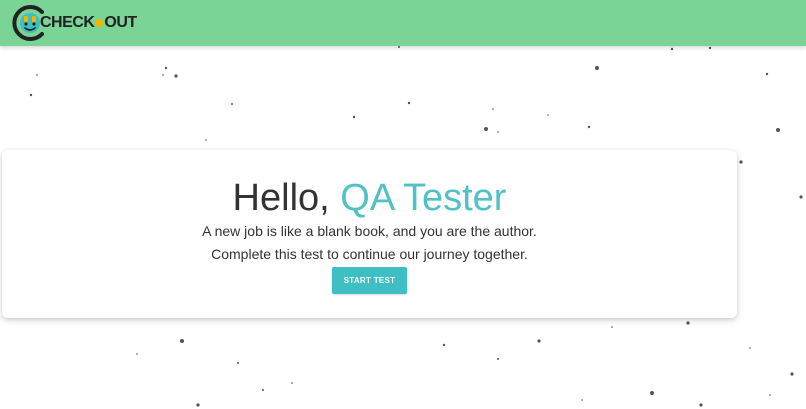  What do you see at coordinates (403, 23) in the screenshot?
I see `top-navbar: CHECK OUT` at bounding box center [403, 23].